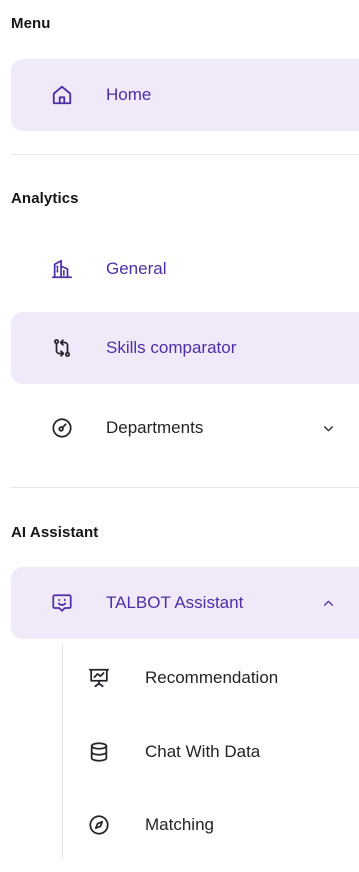 The width and height of the screenshot is (359, 872). I want to click on sidebar-item-talbot-assistant: TALBOT Assistant, so click(185, 603).